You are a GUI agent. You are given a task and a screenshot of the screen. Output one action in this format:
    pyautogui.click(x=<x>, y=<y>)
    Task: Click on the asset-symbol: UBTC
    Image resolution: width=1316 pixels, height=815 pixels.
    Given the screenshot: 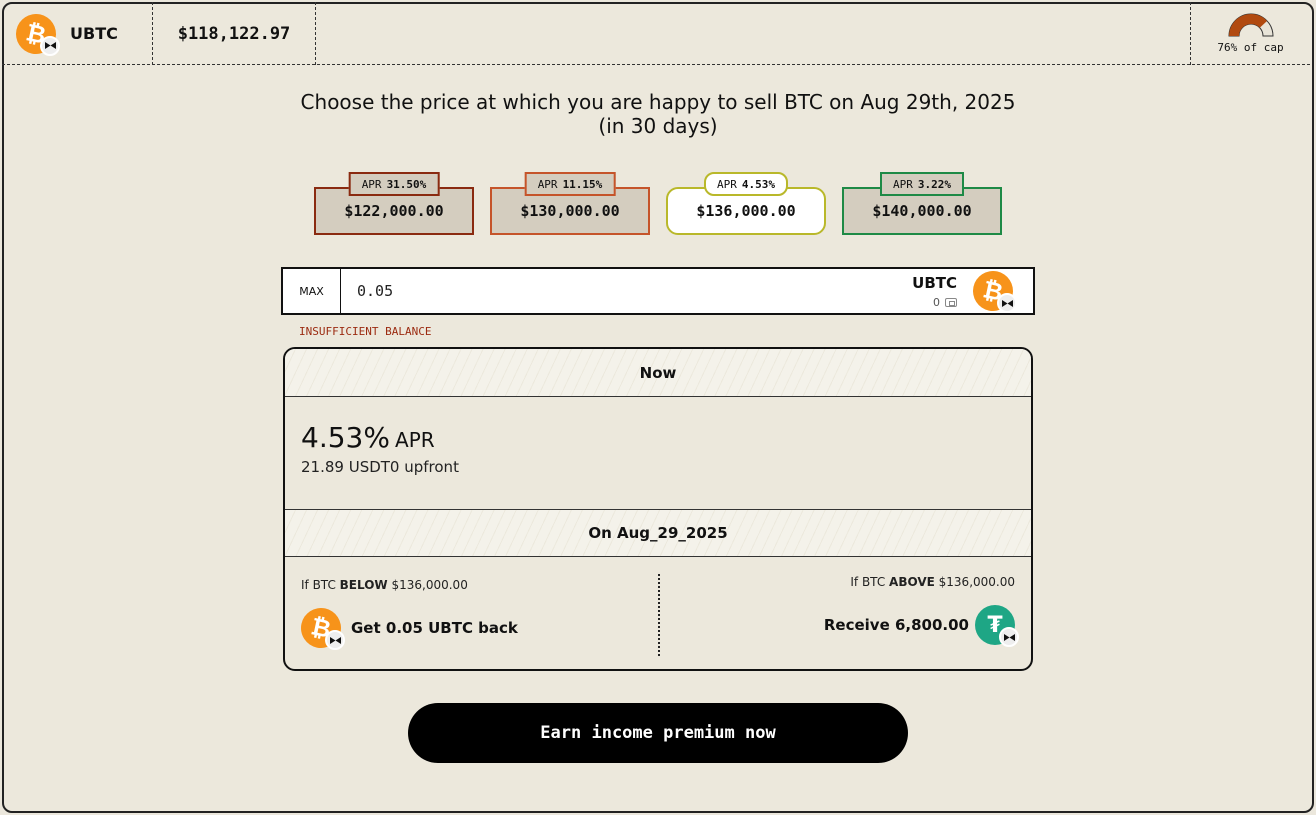 What is the action you would take?
    pyautogui.click(x=94, y=33)
    